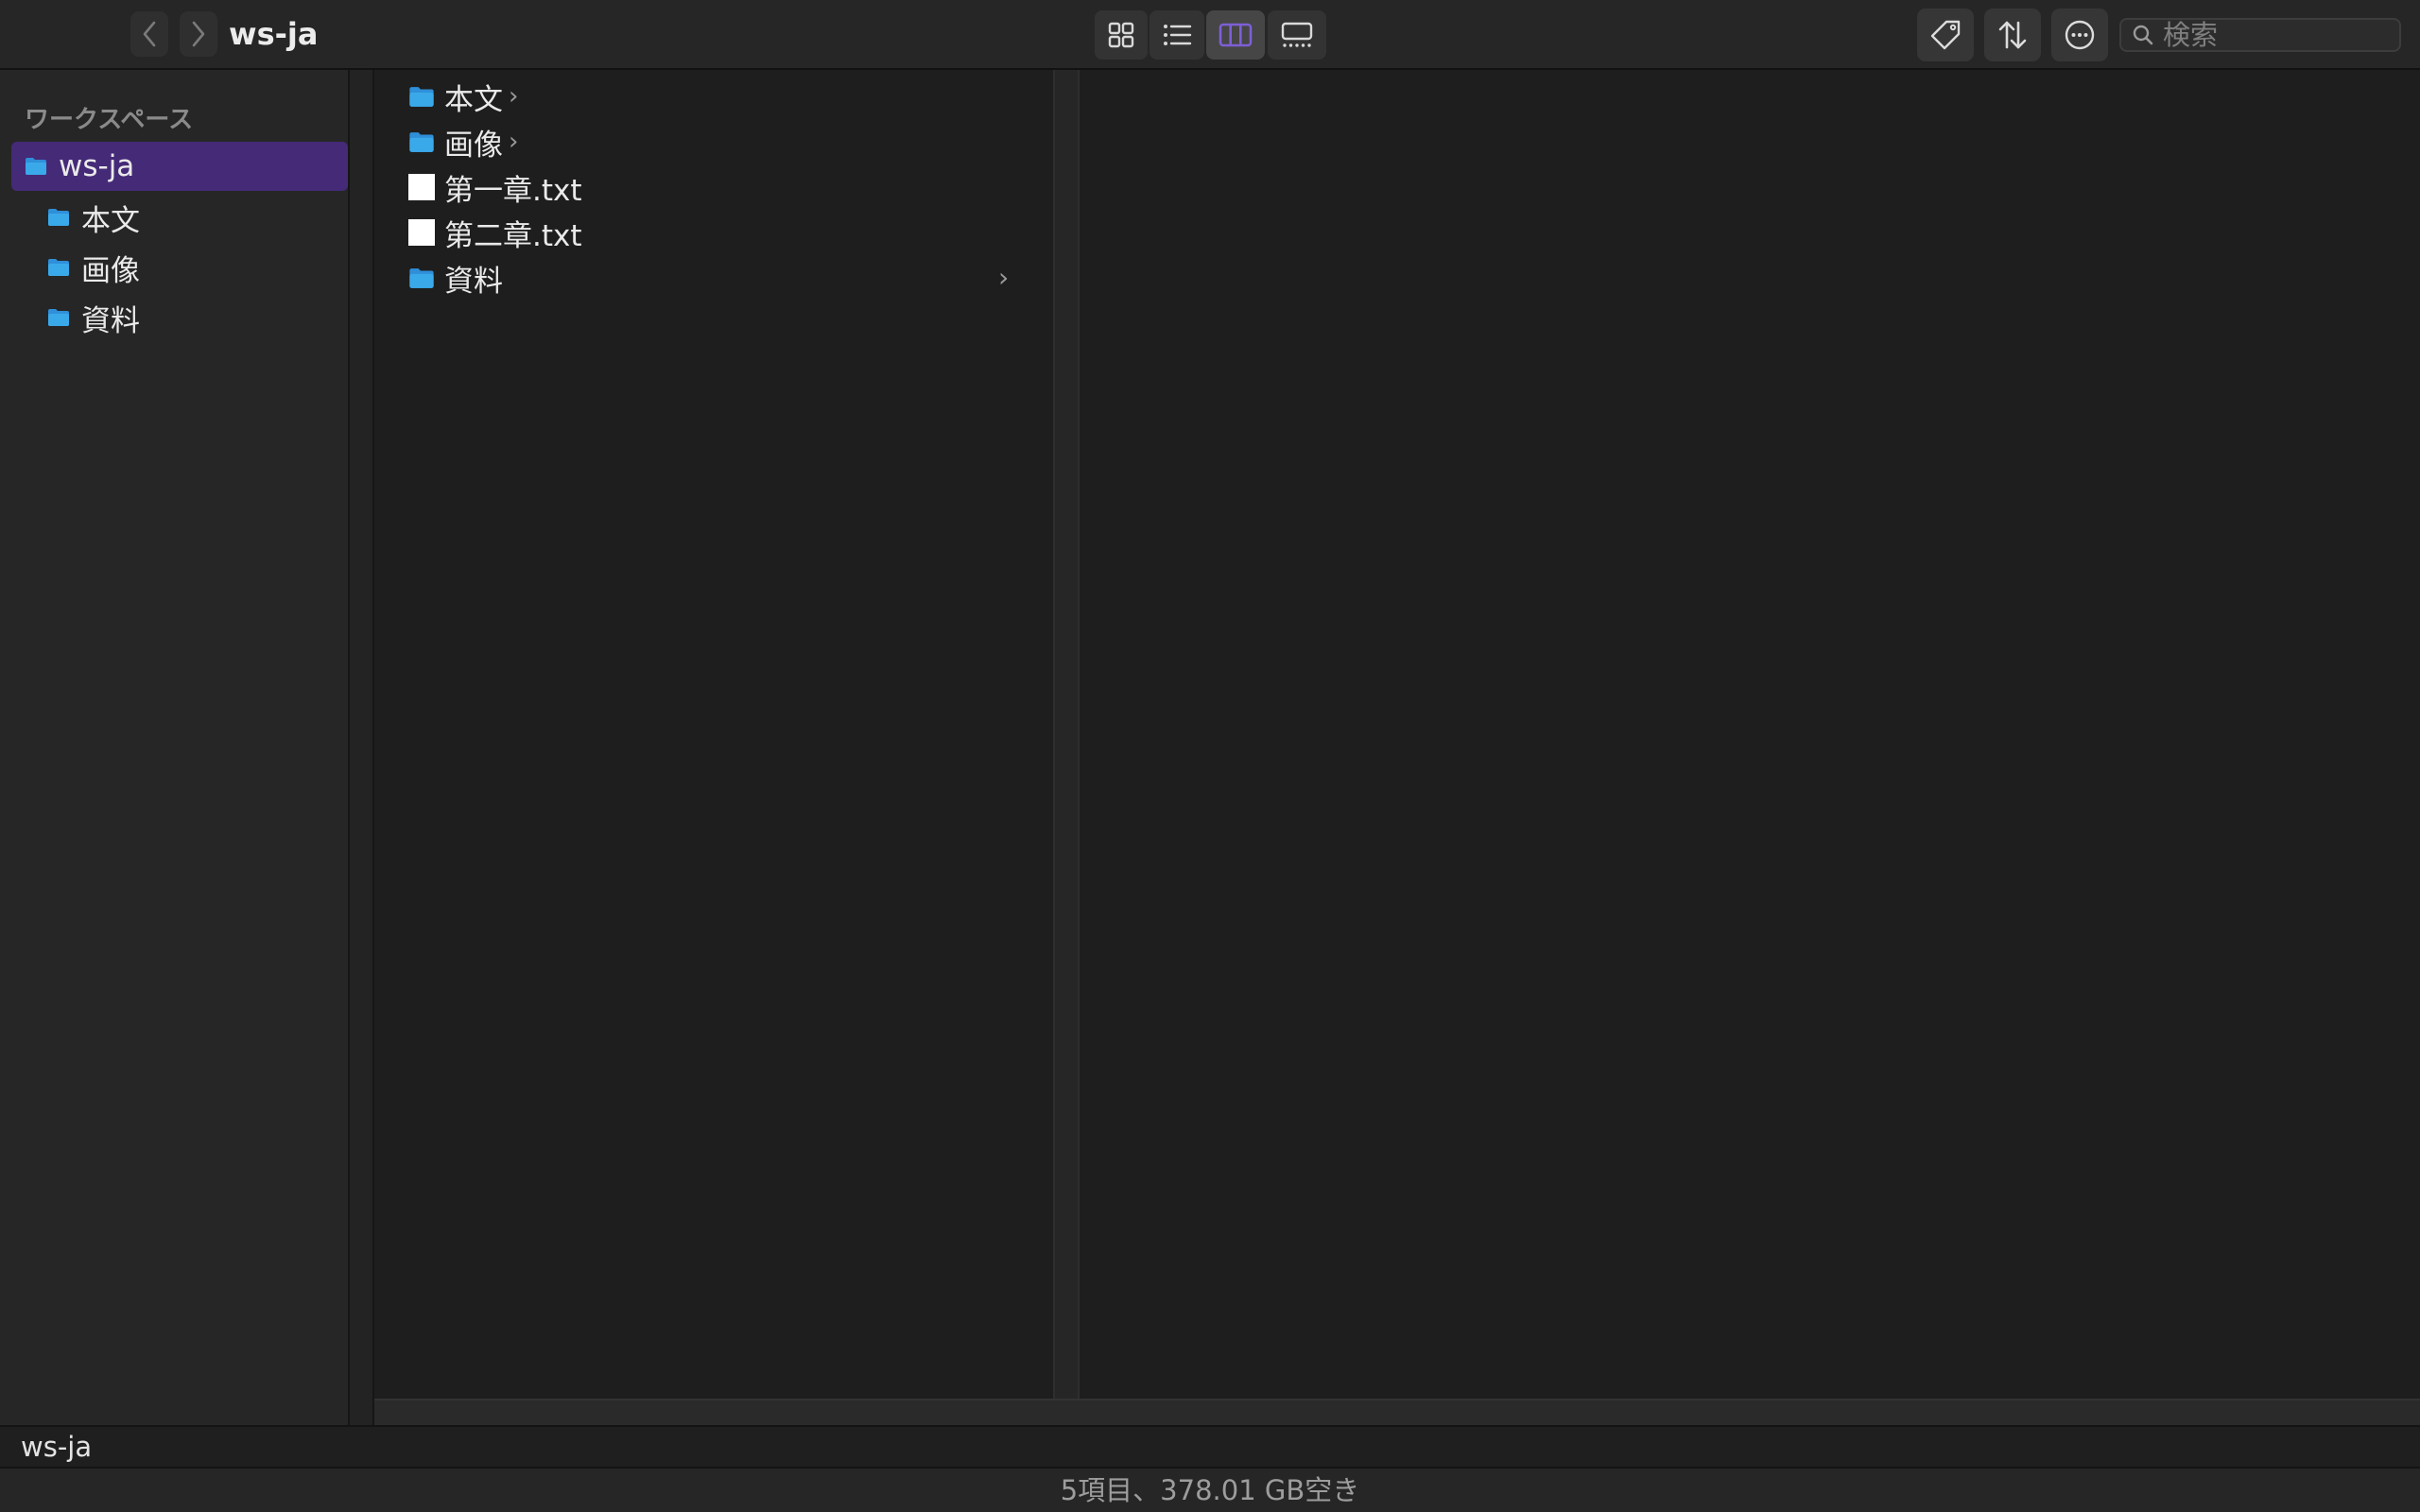  I want to click on toolbar: ws-ja, so click(1210, 35).